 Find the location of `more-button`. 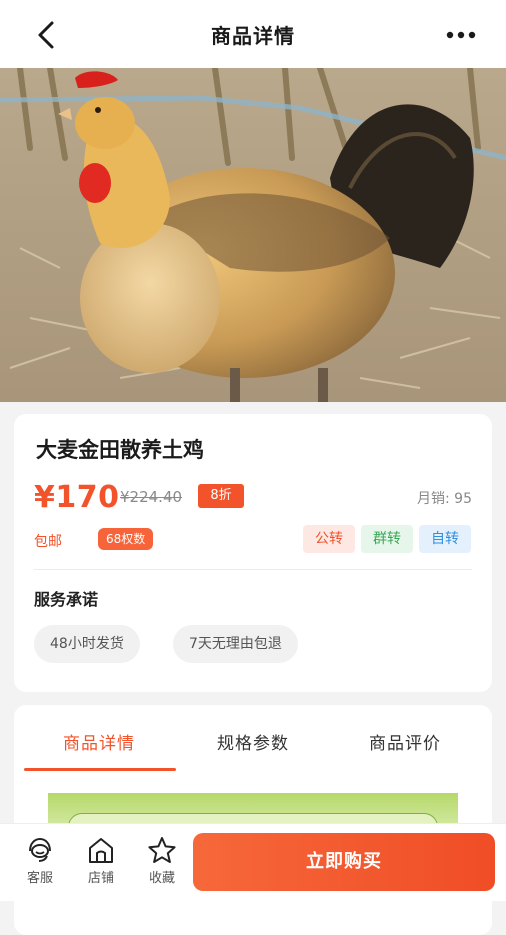

more-button is located at coordinates (461, 35).